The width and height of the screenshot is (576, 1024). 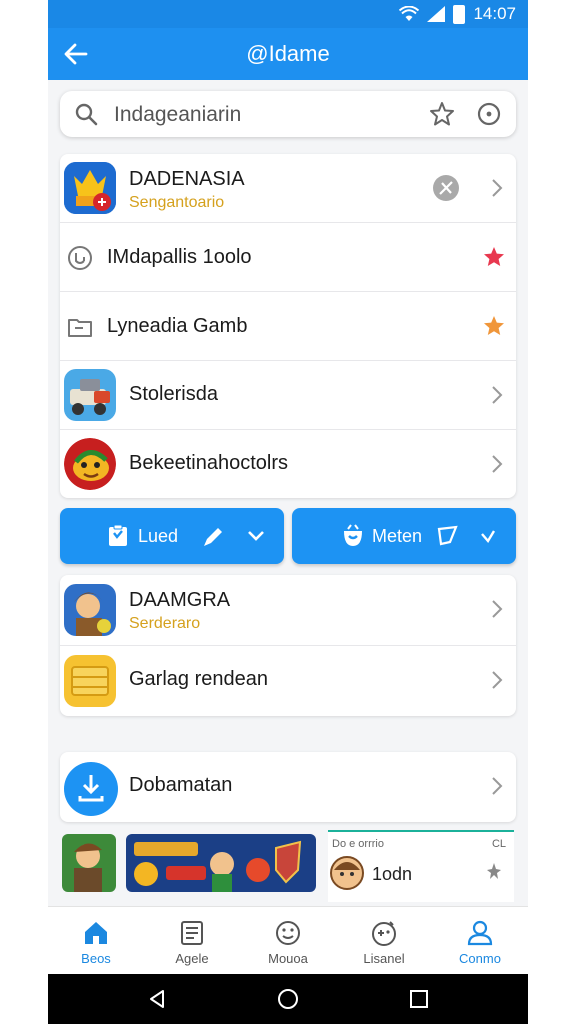 I want to click on profile-tag: CL, so click(x=498, y=844).